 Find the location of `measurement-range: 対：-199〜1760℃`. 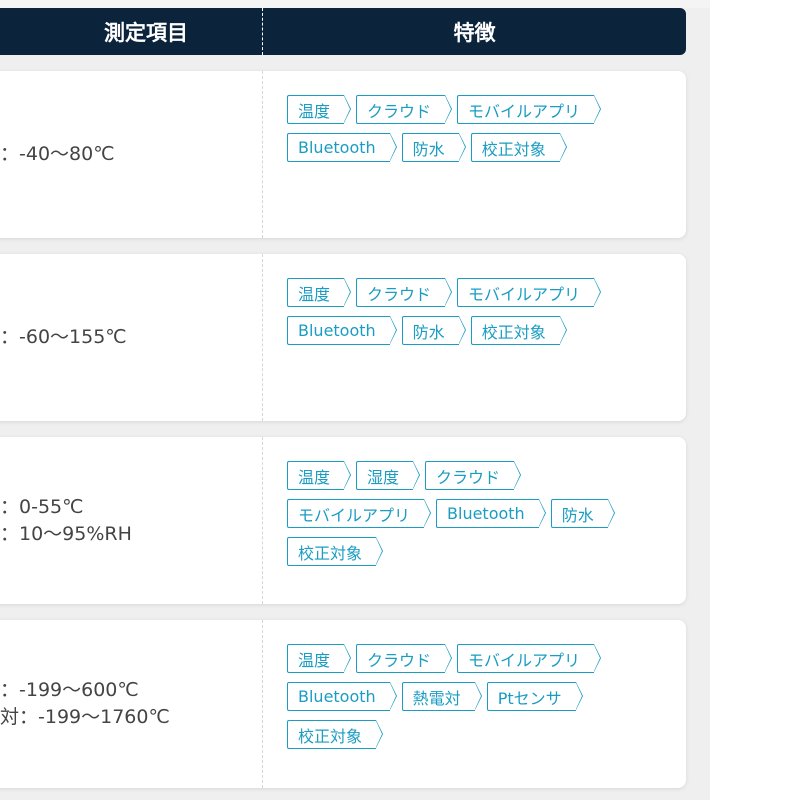

measurement-range: 対：-199〜1760℃ is located at coordinates (85, 717).